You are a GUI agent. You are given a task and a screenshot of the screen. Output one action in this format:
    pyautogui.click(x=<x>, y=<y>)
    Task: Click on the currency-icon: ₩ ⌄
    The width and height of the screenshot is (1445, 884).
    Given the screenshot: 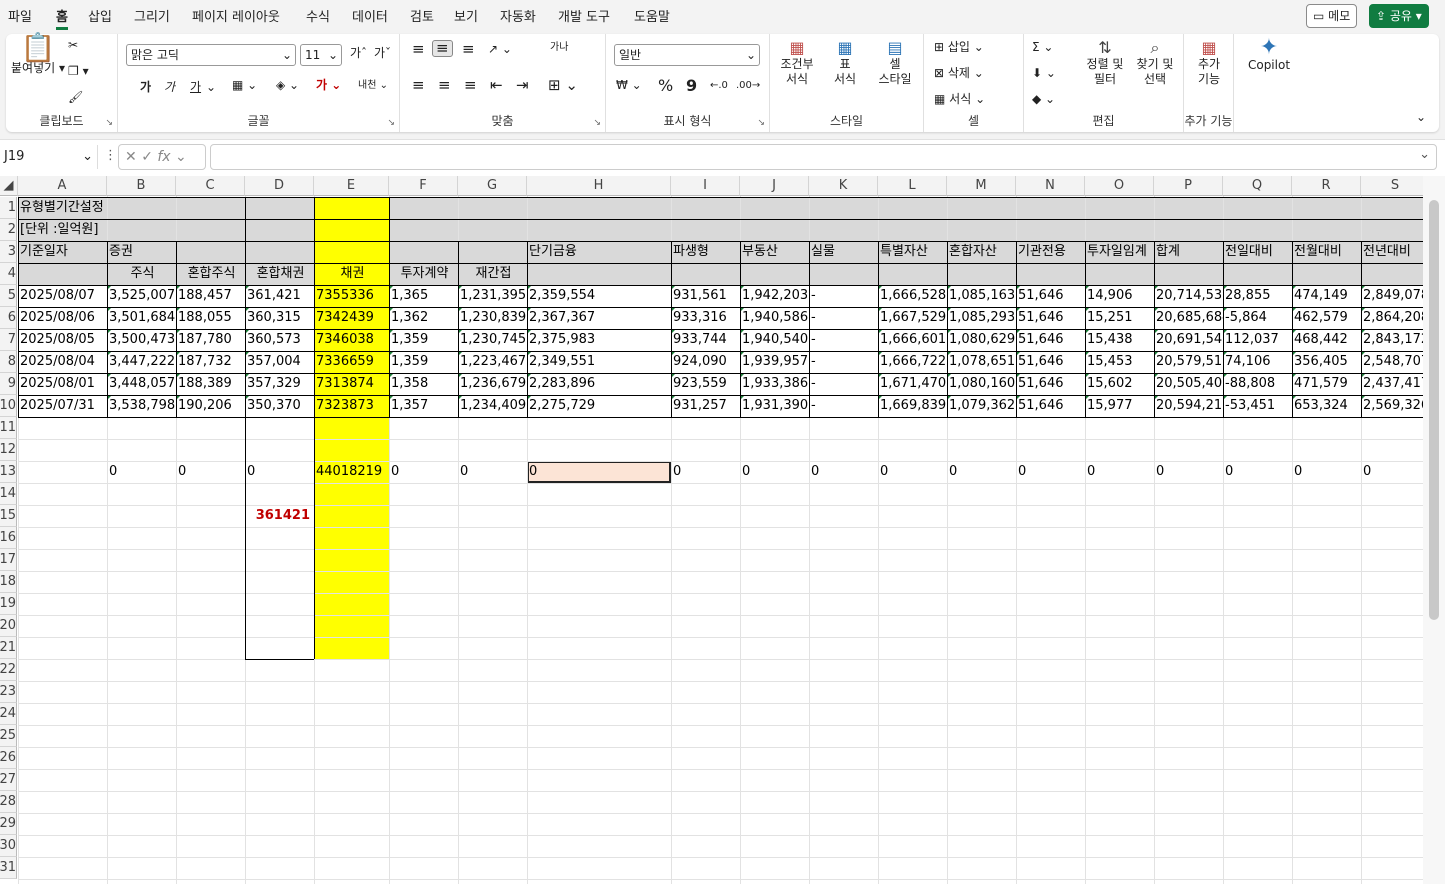 What is the action you would take?
    pyautogui.click(x=629, y=85)
    